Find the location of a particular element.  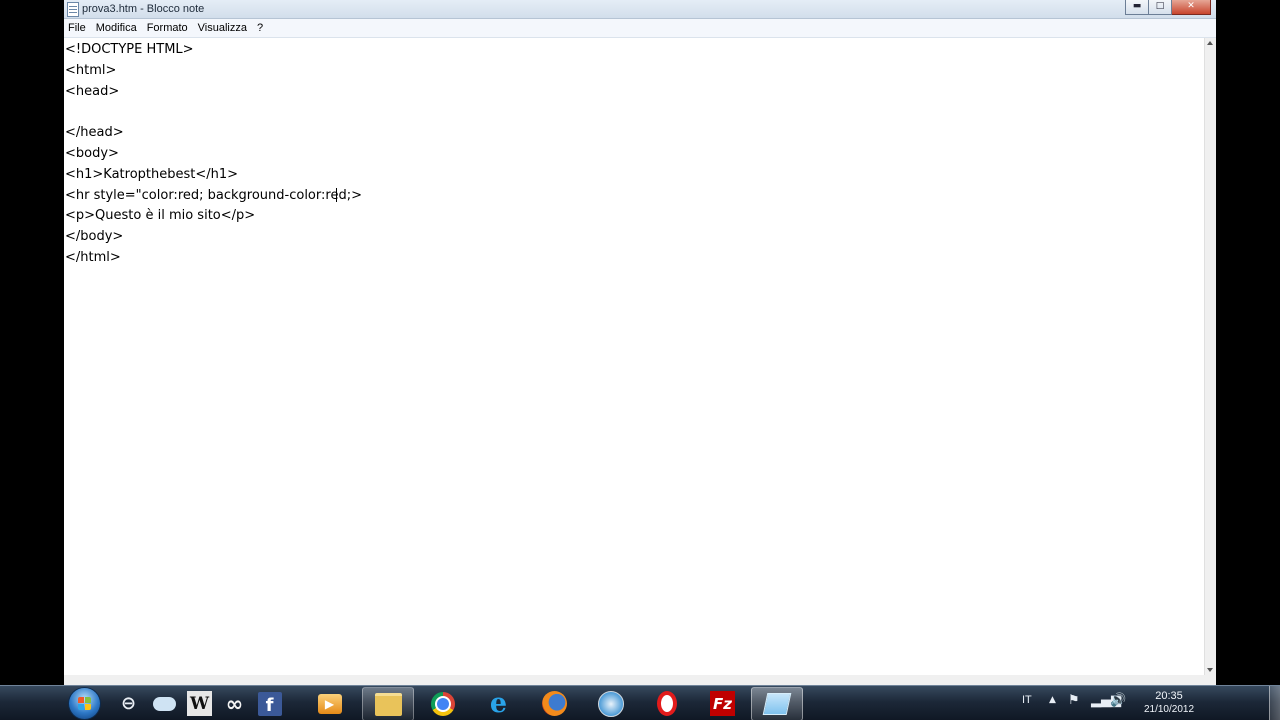

menu-view: Visualizza is located at coordinates (222, 28).